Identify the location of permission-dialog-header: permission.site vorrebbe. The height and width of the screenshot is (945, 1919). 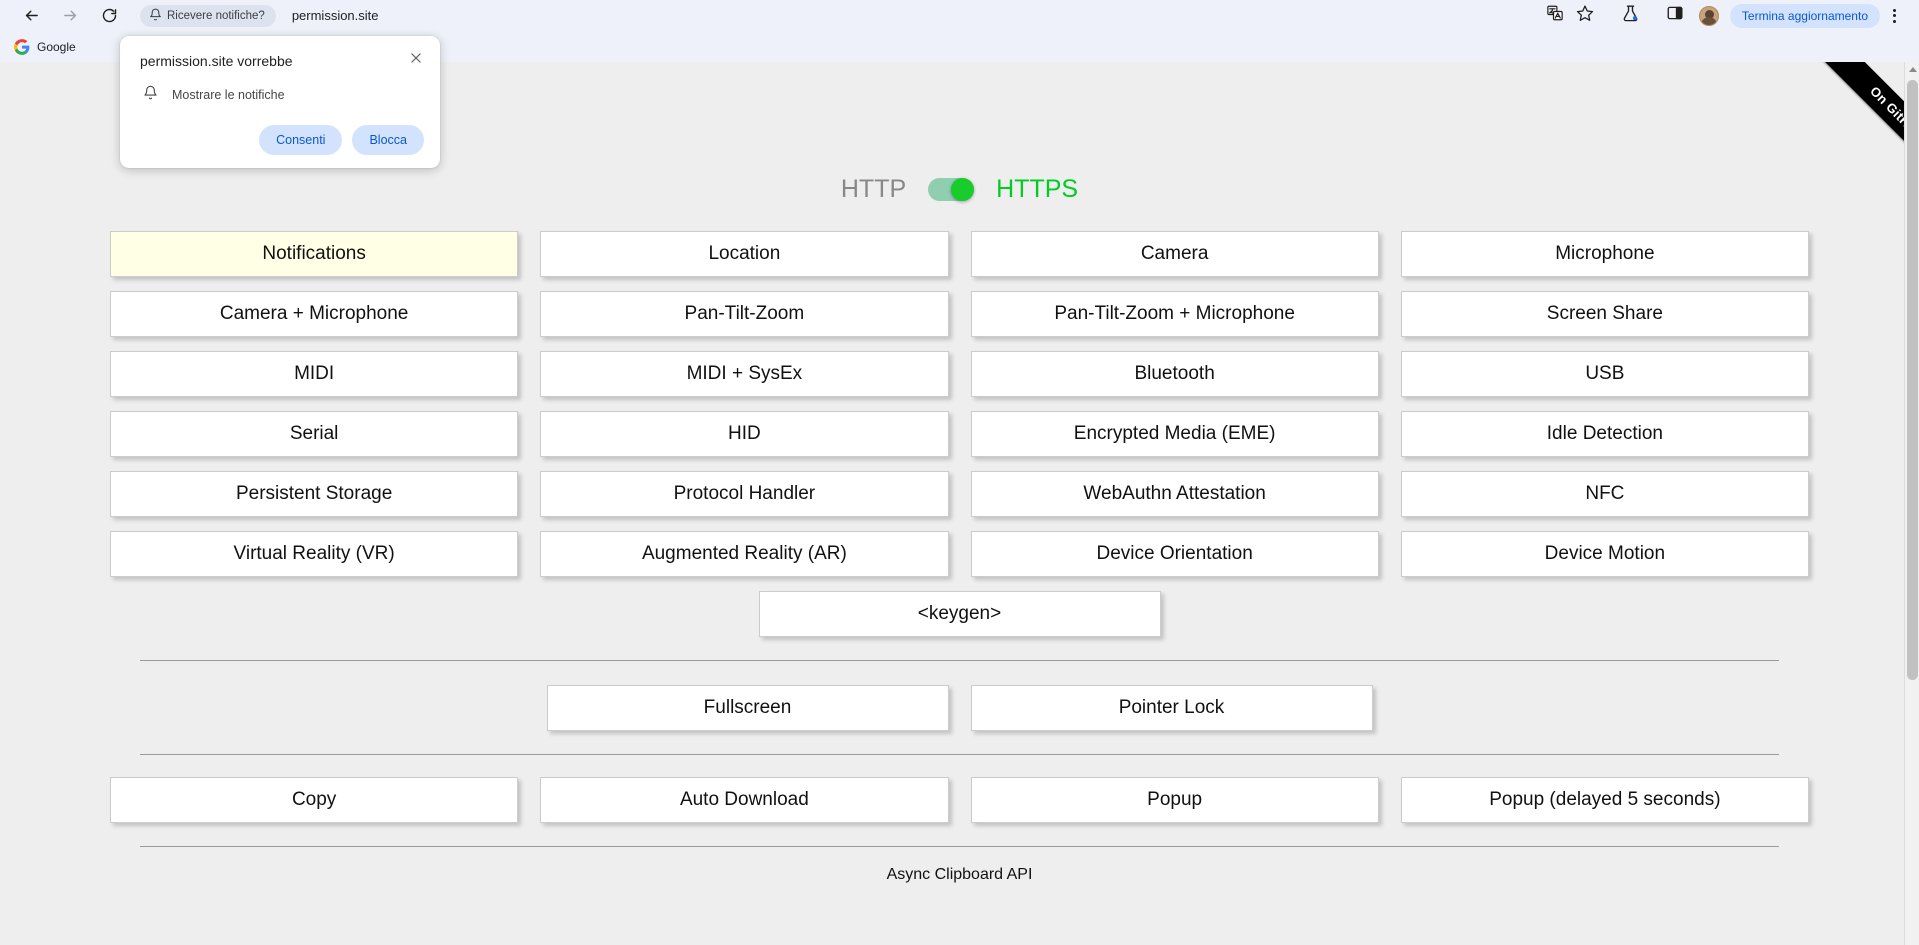
(282, 60).